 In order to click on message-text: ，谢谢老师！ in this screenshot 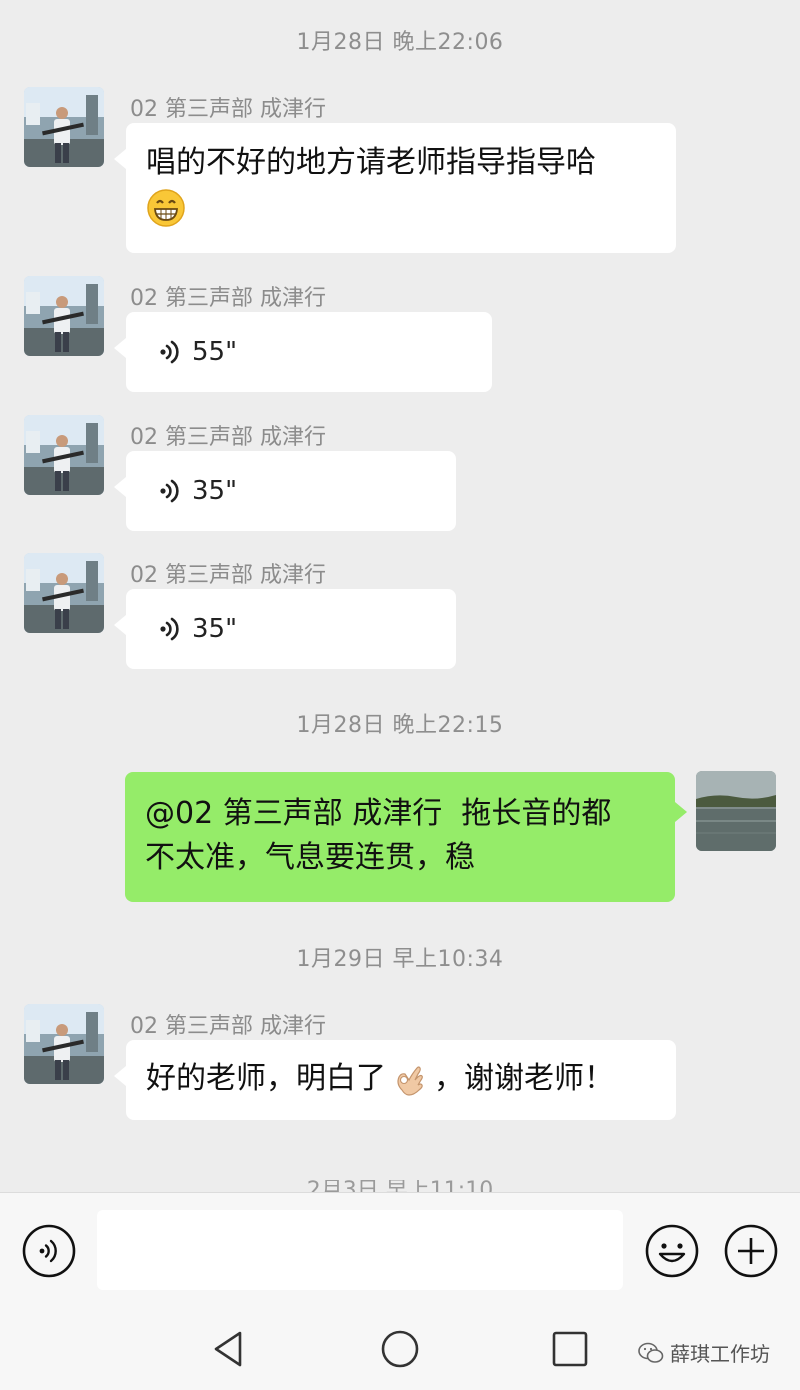, I will do `click(524, 1078)`.